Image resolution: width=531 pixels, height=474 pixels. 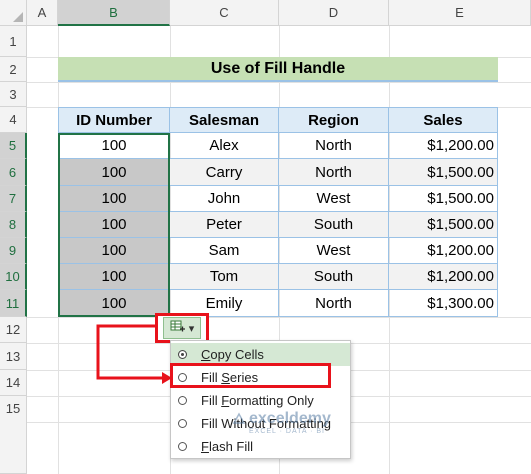 What do you see at coordinates (290, 418) in the screenshot?
I see `watermark-brand: exceldemy` at bounding box center [290, 418].